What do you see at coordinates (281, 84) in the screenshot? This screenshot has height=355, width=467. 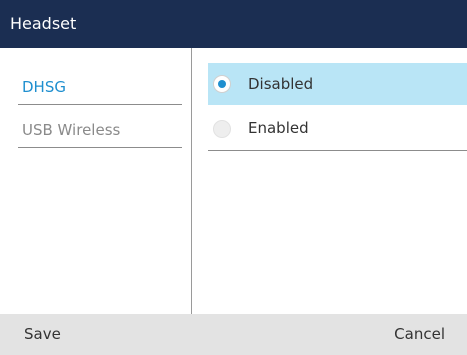 I see `option-label: Disabled` at bounding box center [281, 84].